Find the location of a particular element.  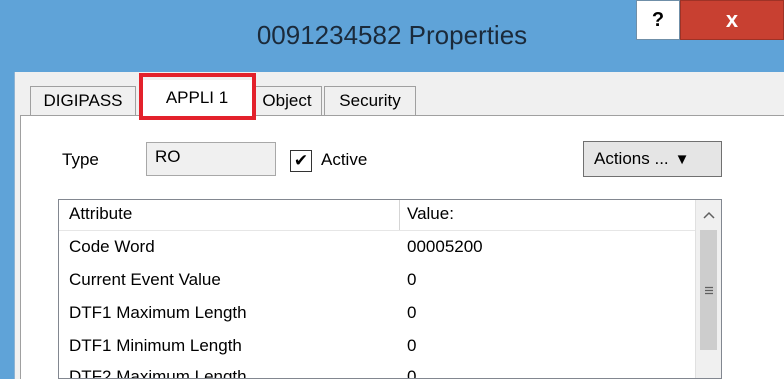

active-label: Active is located at coordinates (344, 159).